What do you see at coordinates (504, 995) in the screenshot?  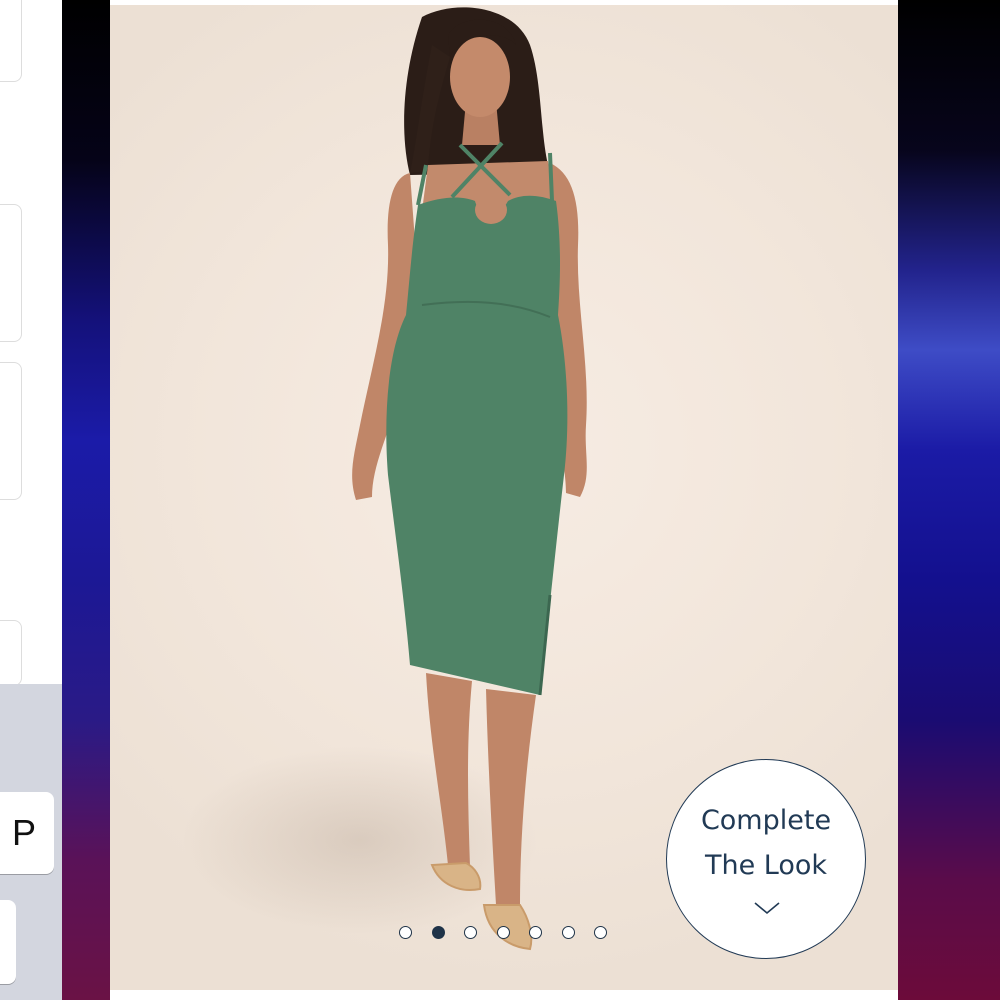 I see `bottom-strip` at bounding box center [504, 995].